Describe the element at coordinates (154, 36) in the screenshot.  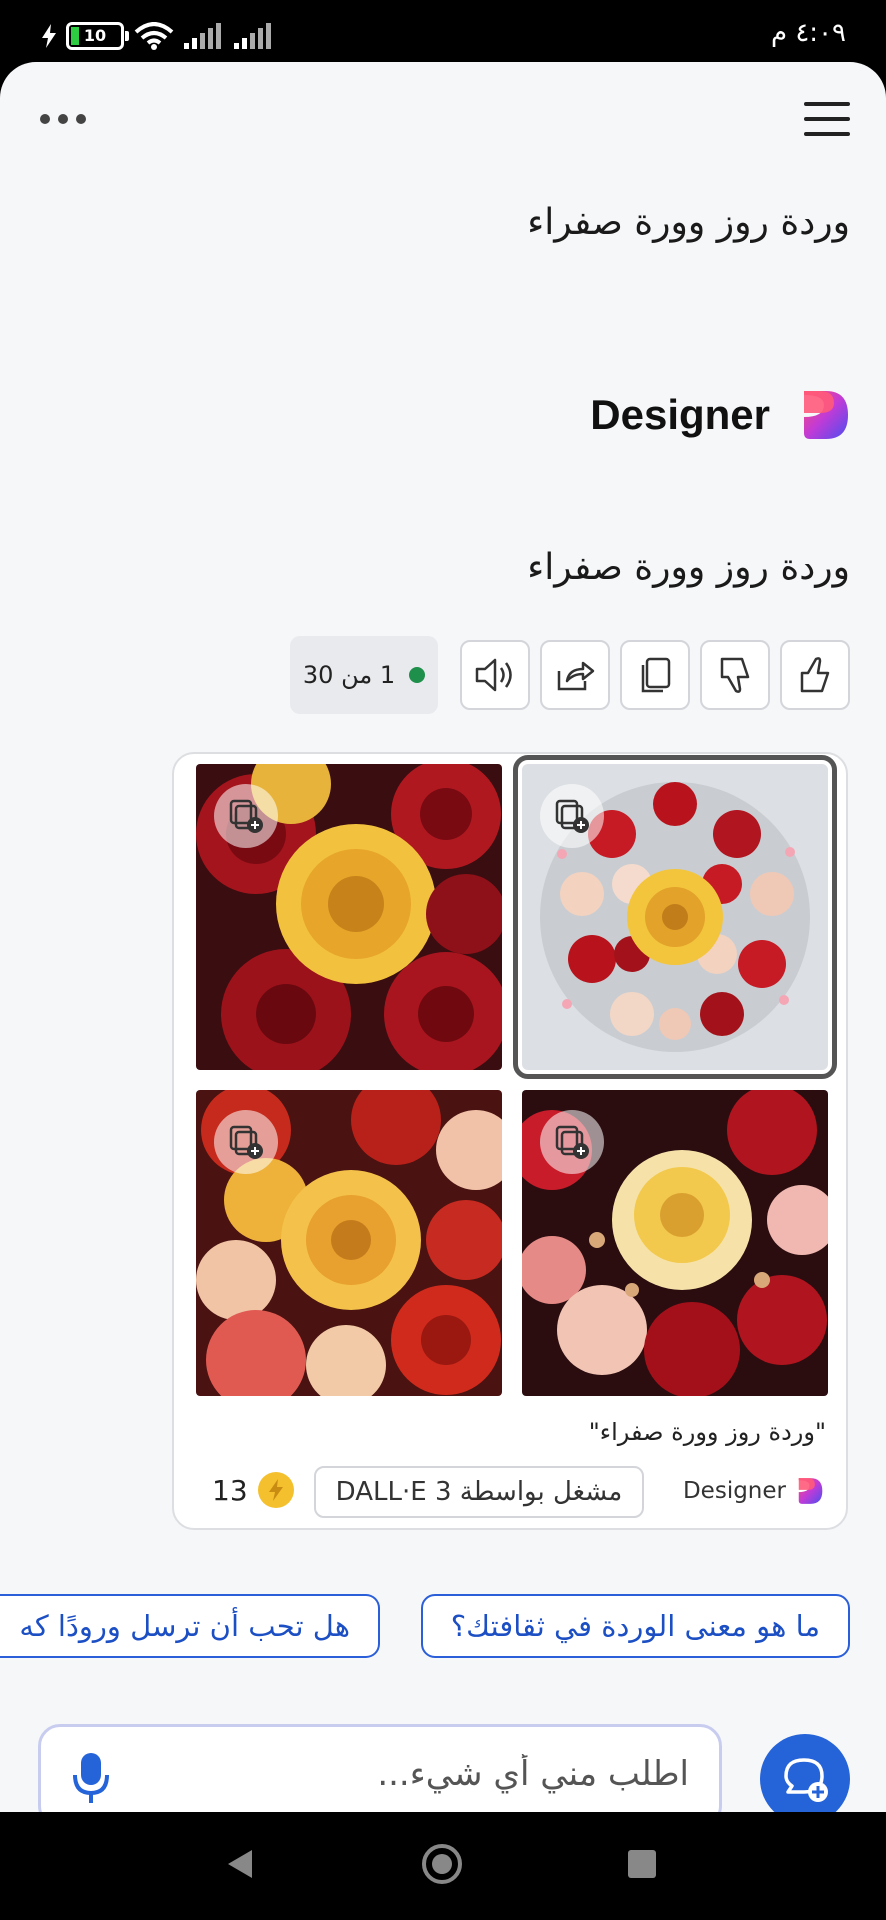
I see `wifi-icon` at that location.